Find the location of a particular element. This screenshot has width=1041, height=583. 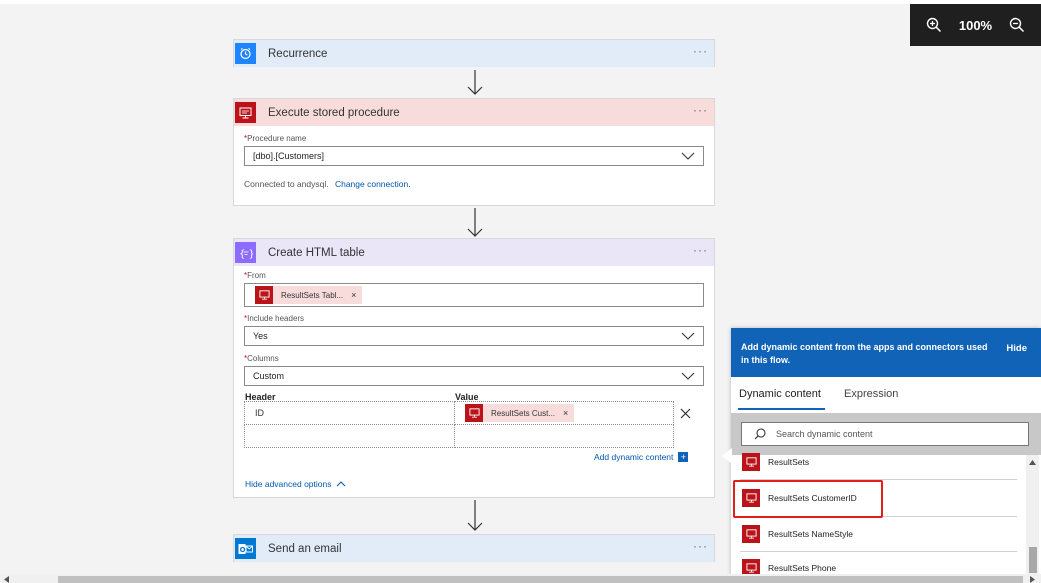

data-operation-icon: {} is located at coordinates (245, 252).